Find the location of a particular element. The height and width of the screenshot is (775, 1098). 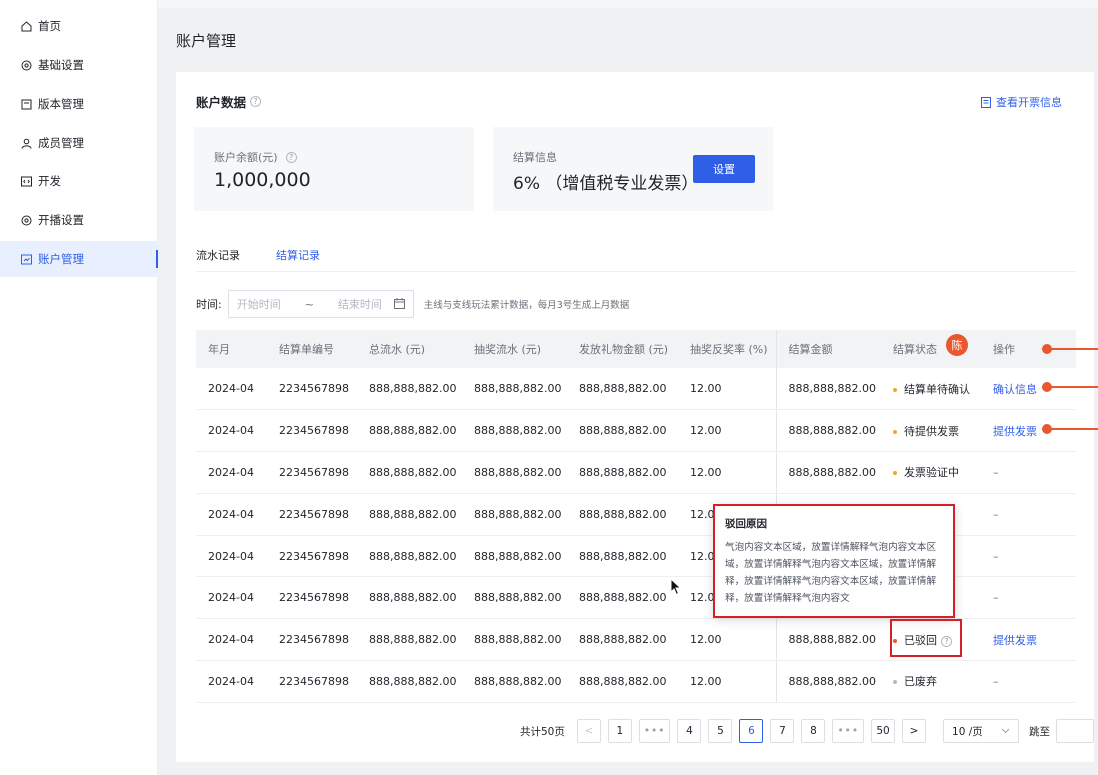

column-header: 年月 is located at coordinates (231, 349).